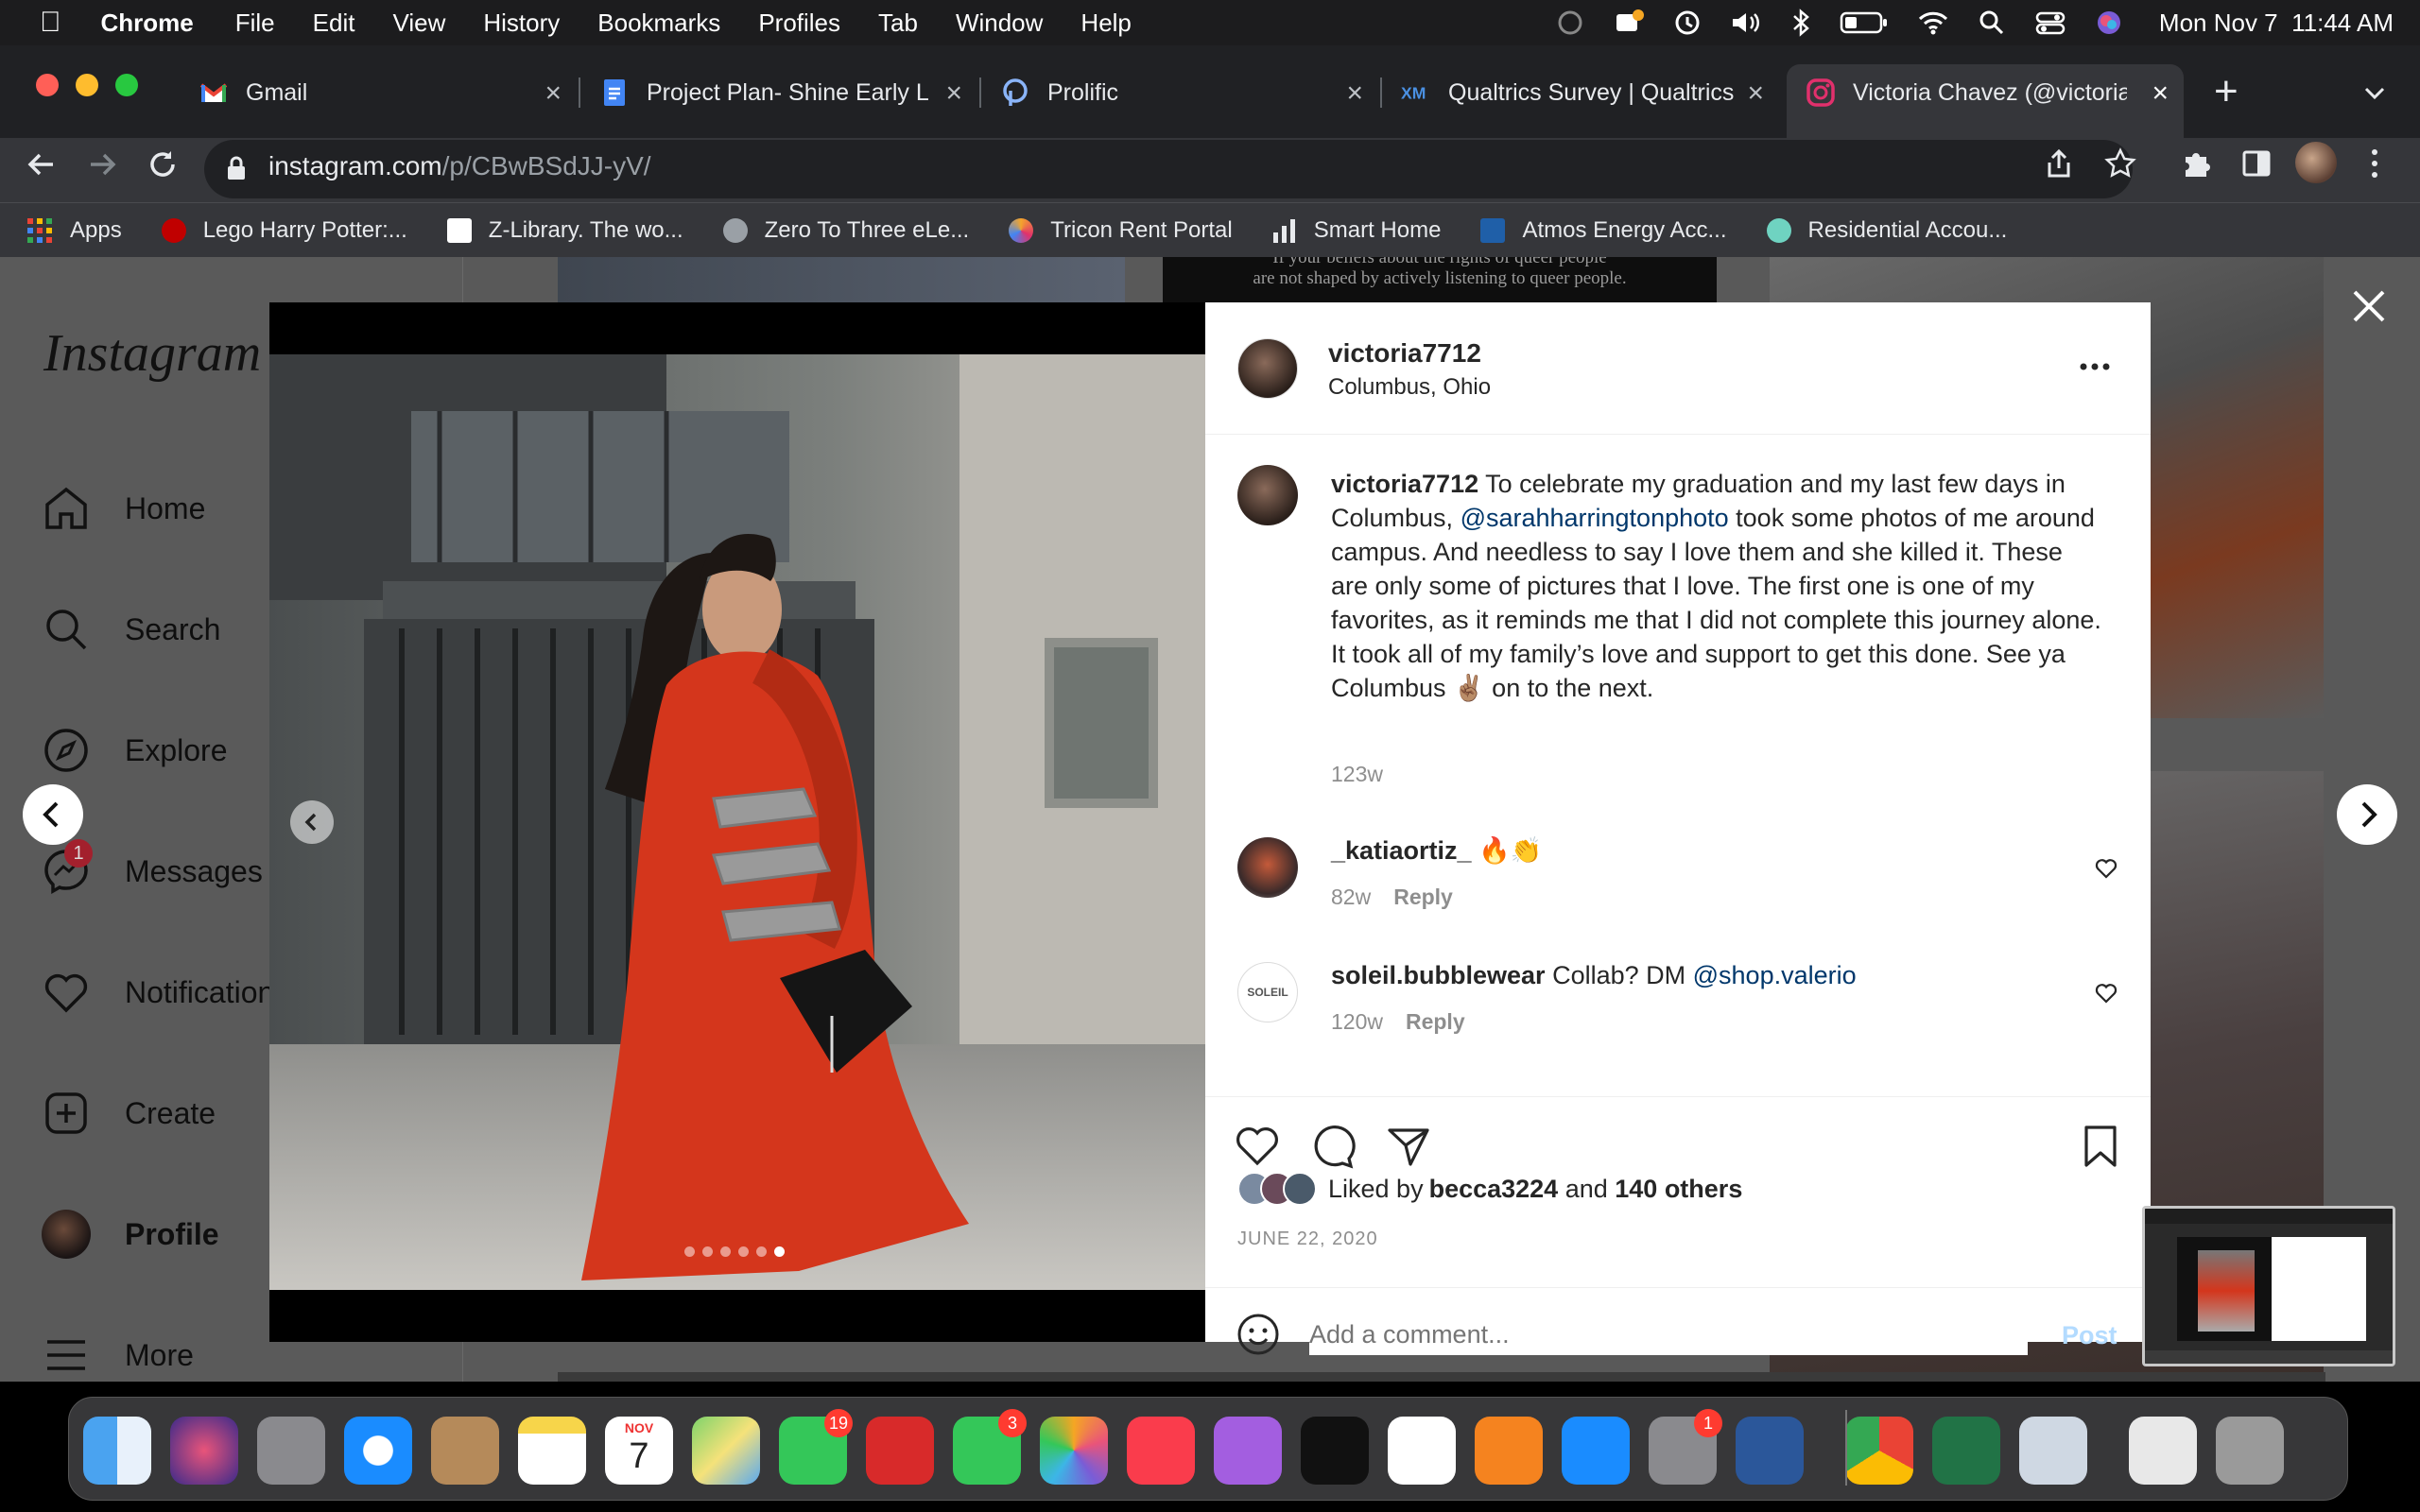 The width and height of the screenshot is (2420, 1512). What do you see at coordinates (2369, 306) in the screenshot?
I see `close-modal-icon` at bounding box center [2369, 306].